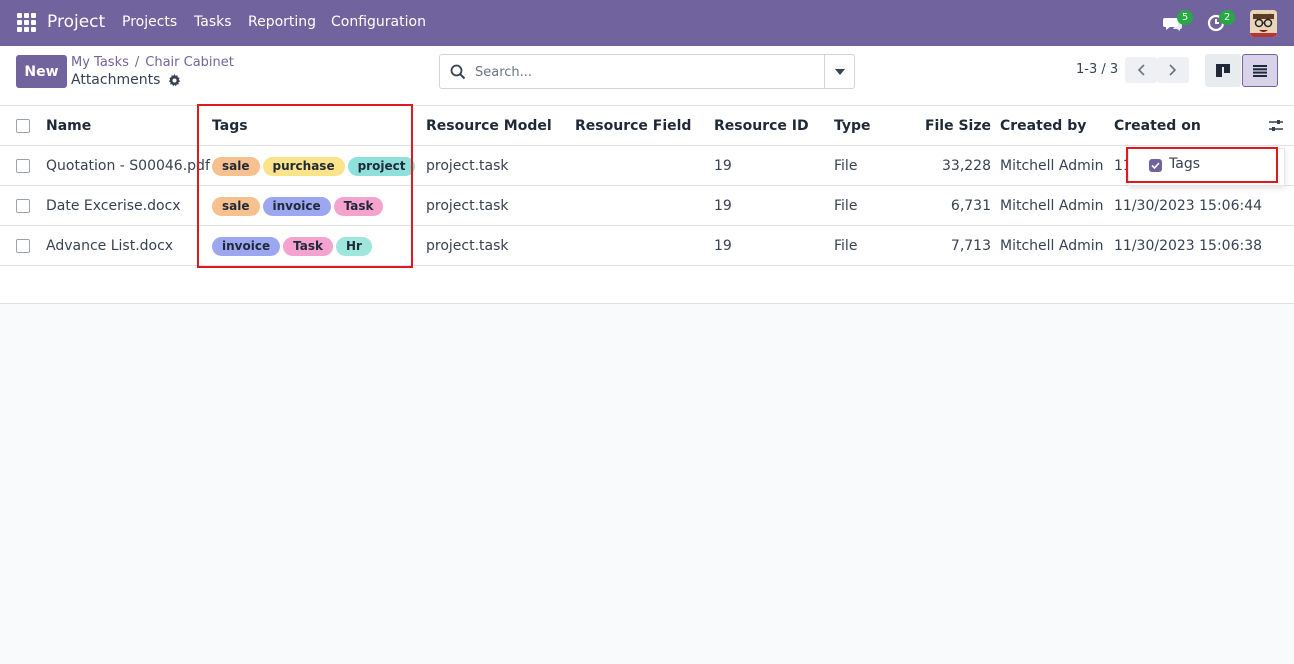 This screenshot has height=664, width=1294. Describe the element at coordinates (41, 71) in the screenshot. I see `new-button: New` at that location.